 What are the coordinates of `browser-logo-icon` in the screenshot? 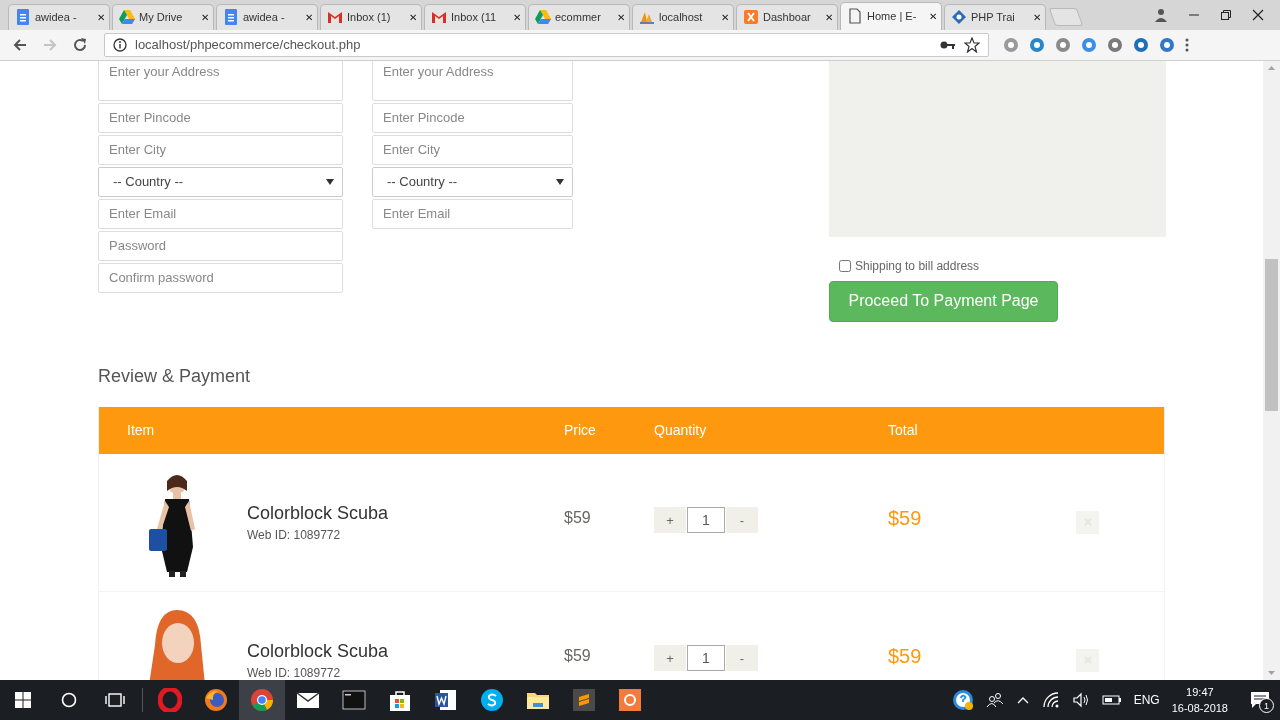 It's located at (262, 700).